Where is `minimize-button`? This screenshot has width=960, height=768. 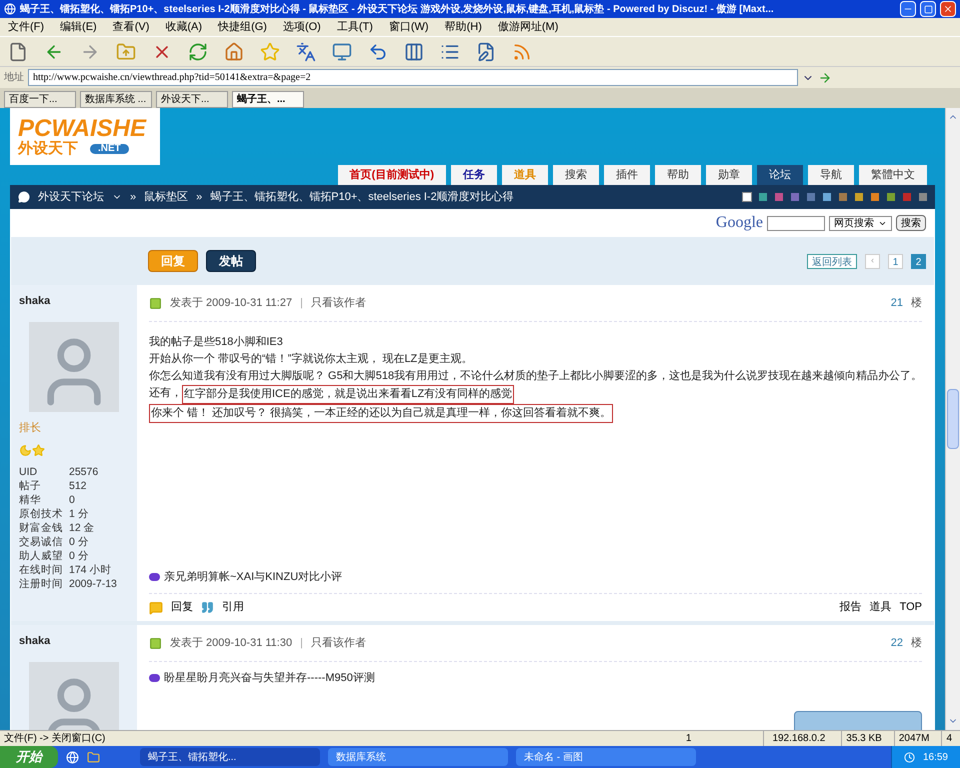 minimize-button is located at coordinates (908, 9).